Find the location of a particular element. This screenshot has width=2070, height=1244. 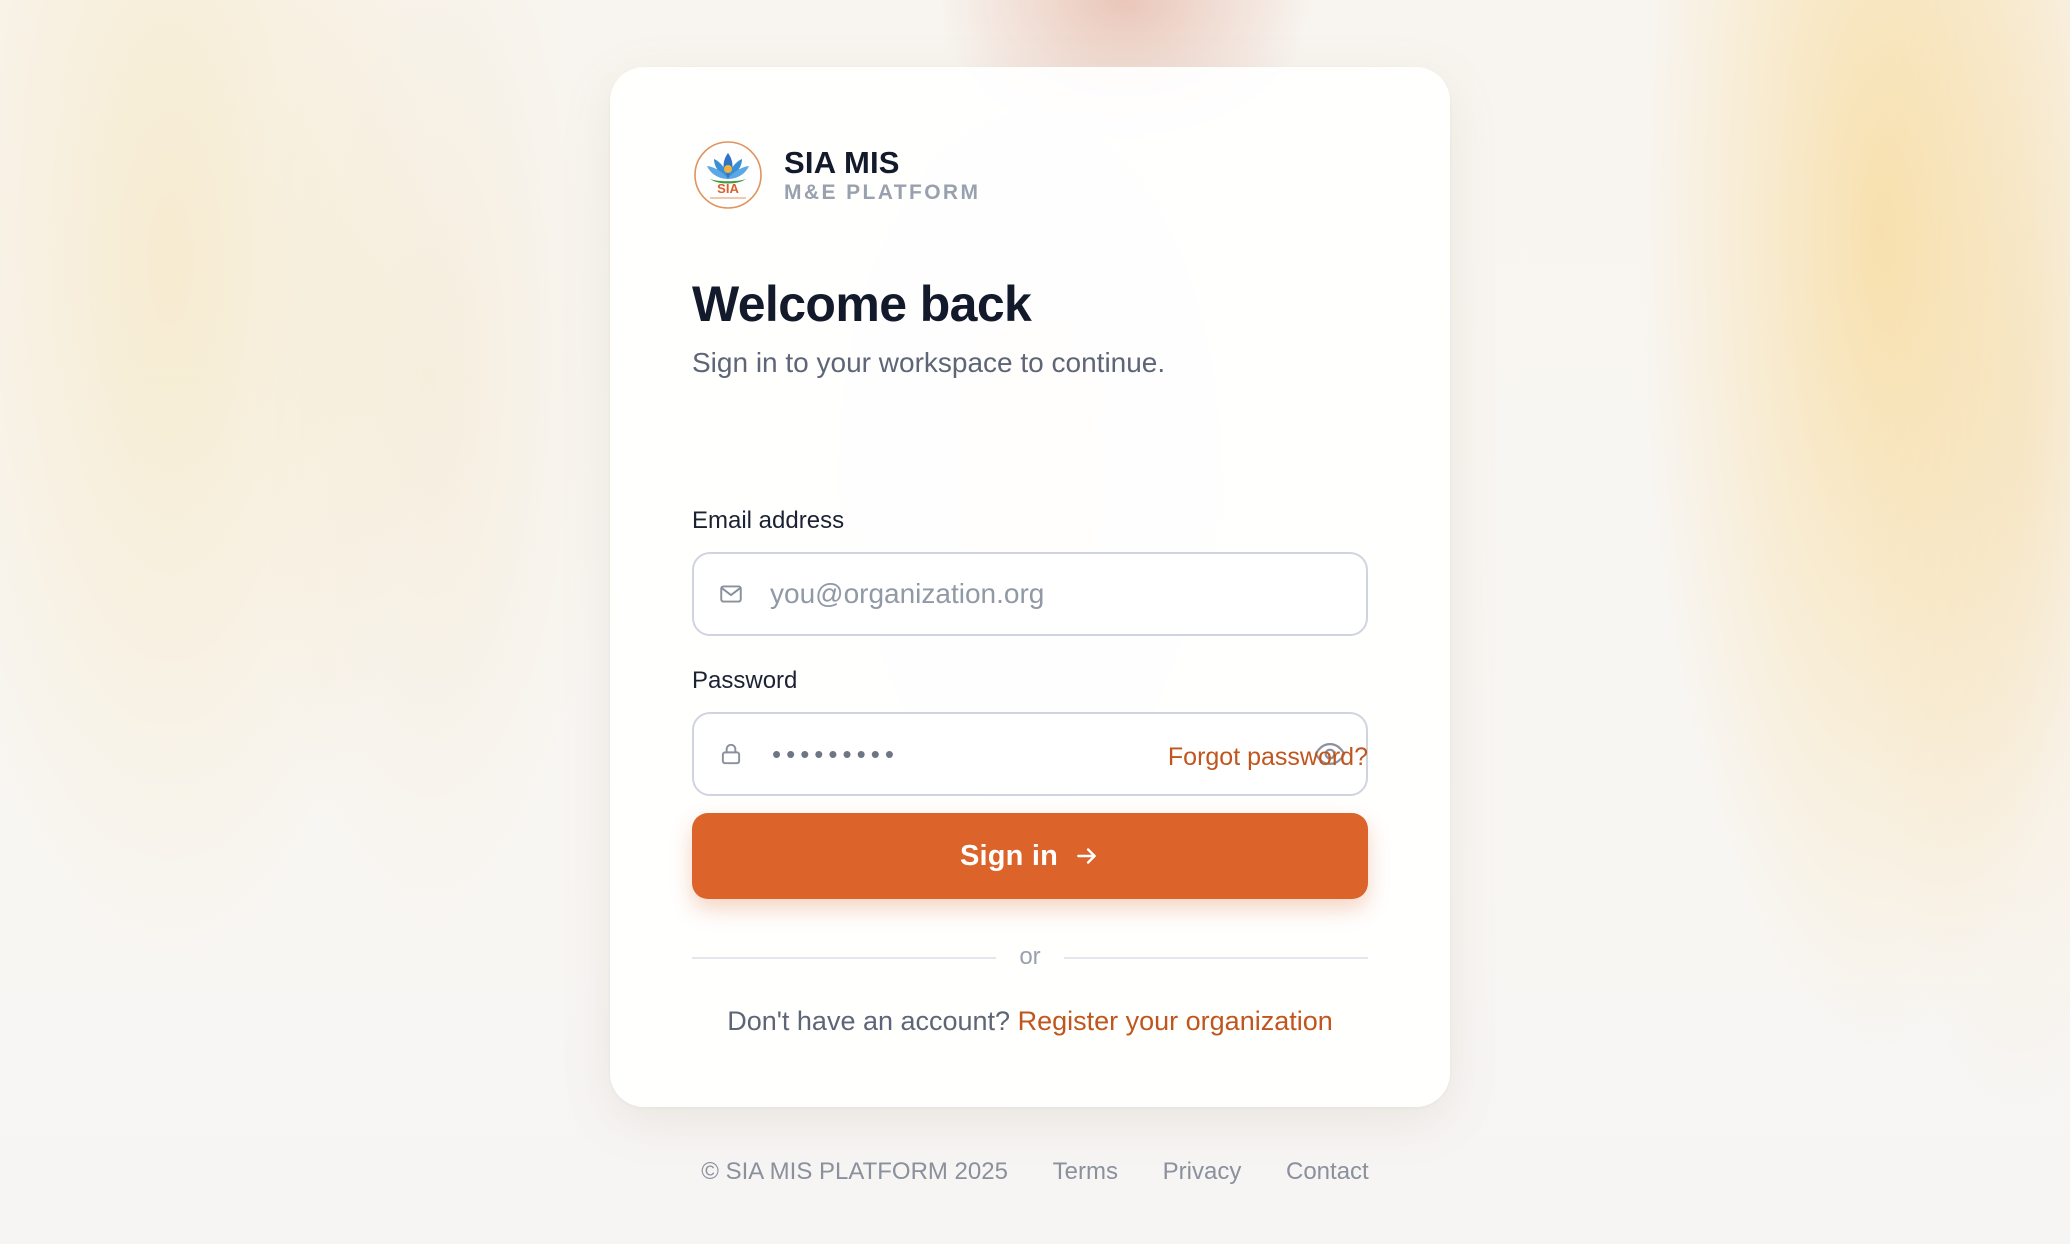

or-divider: or is located at coordinates (1030, 957).